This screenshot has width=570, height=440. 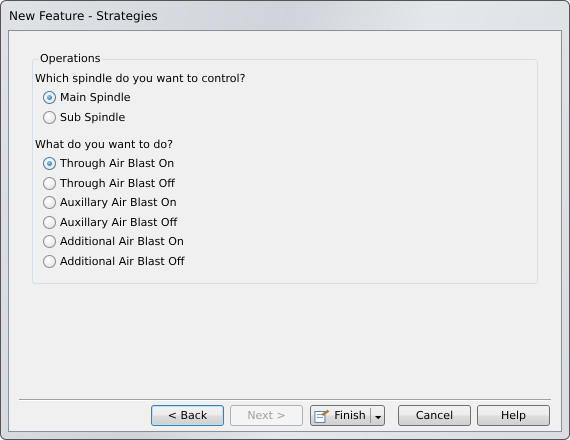 I want to click on dialog-button: Help, so click(x=513, y=415).